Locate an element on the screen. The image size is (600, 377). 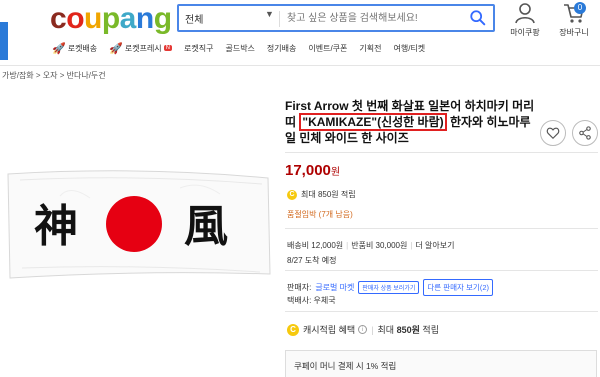
cash-label: 캐시적립 혜택 is located at coordinates (329, 330).